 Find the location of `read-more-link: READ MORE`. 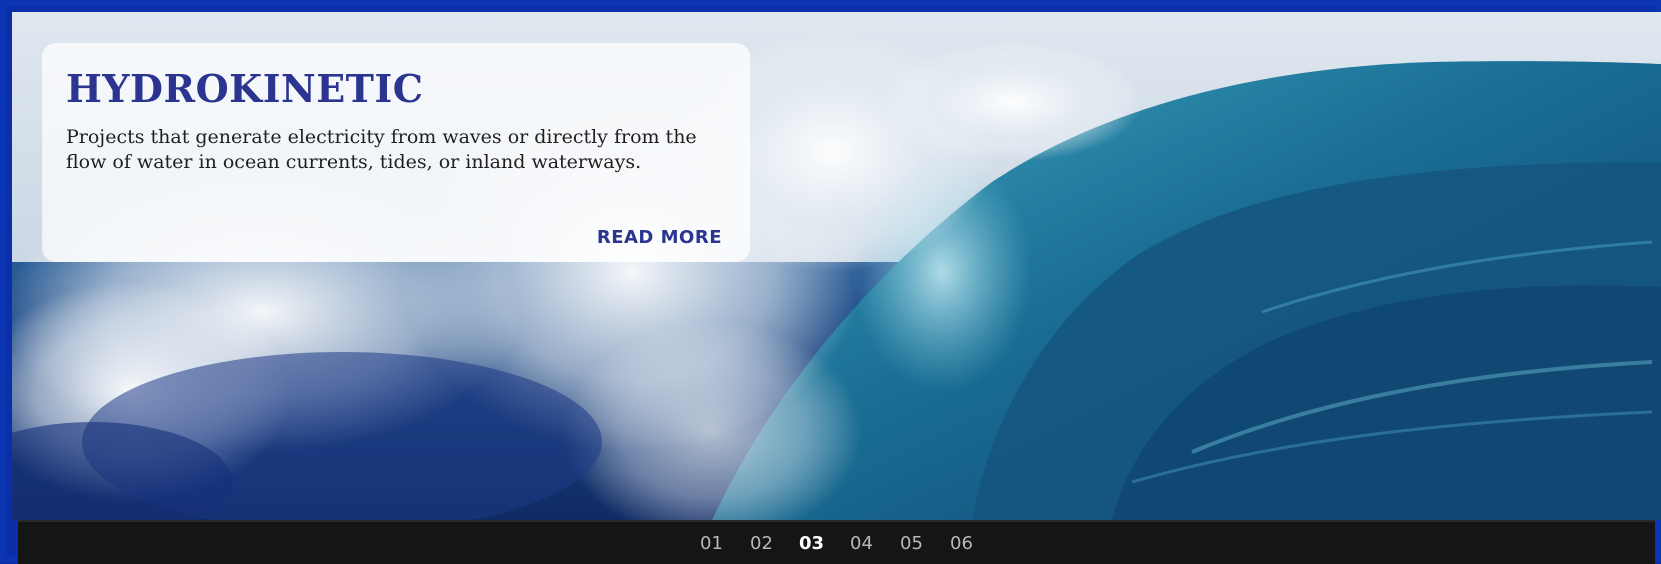

read-more-link: READ MORE is located at coordinates (659, 237).